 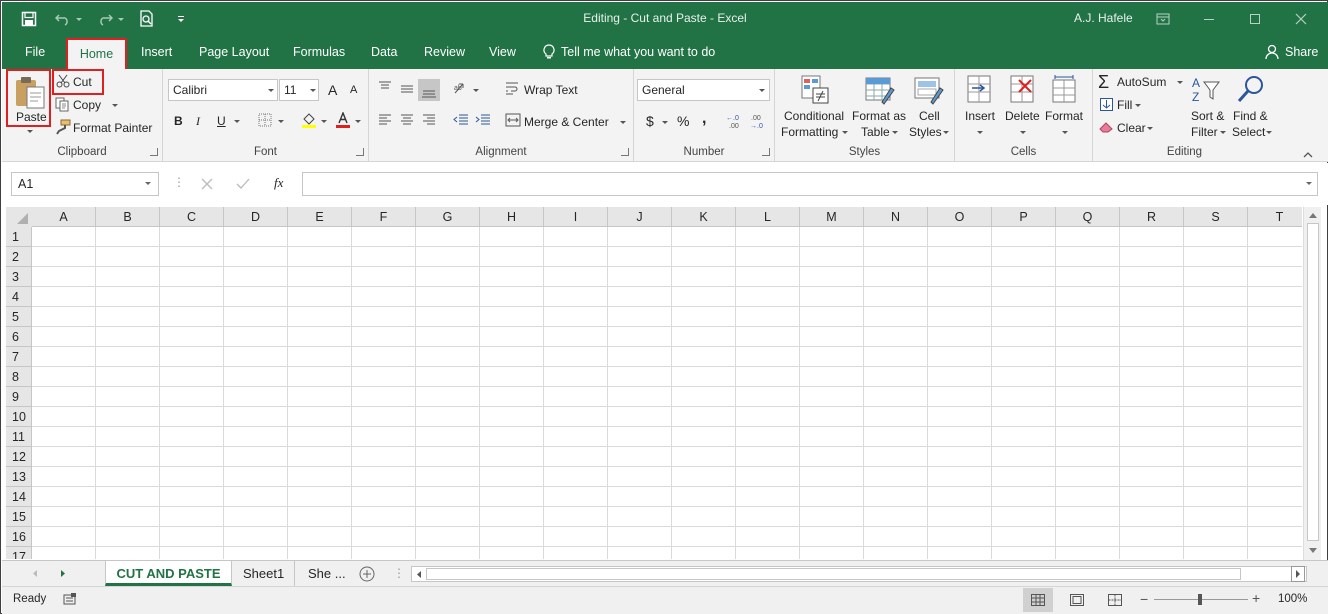 What do you see at coordinates (19, 377) in the screenshot?
I see `row-header: 8` at bounding box center [19, 377].